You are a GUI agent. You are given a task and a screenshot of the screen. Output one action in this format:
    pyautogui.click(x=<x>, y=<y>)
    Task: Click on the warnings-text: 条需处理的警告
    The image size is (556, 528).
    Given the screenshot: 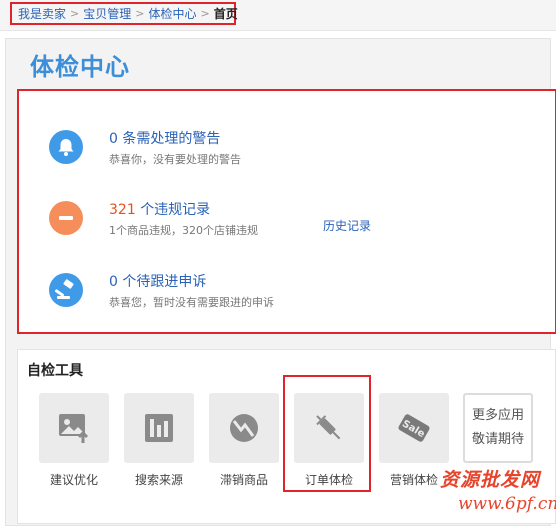 What is the action you would take?
    pyautogui.click(x=171, y=139)
    